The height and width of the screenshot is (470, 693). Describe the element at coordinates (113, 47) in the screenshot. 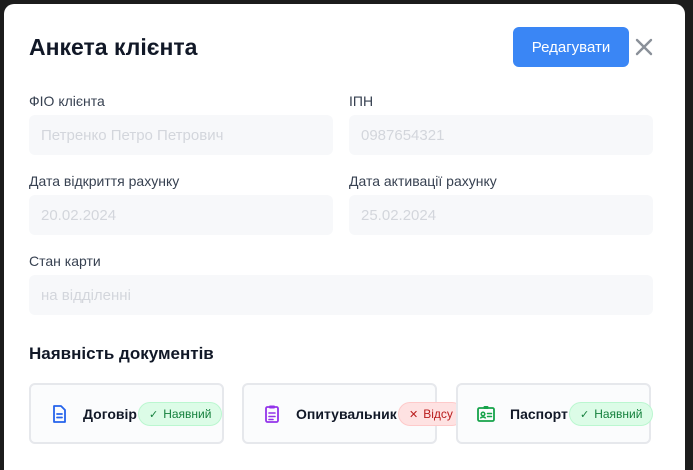

I see `modal-title: Анкета клієнта` at that location.